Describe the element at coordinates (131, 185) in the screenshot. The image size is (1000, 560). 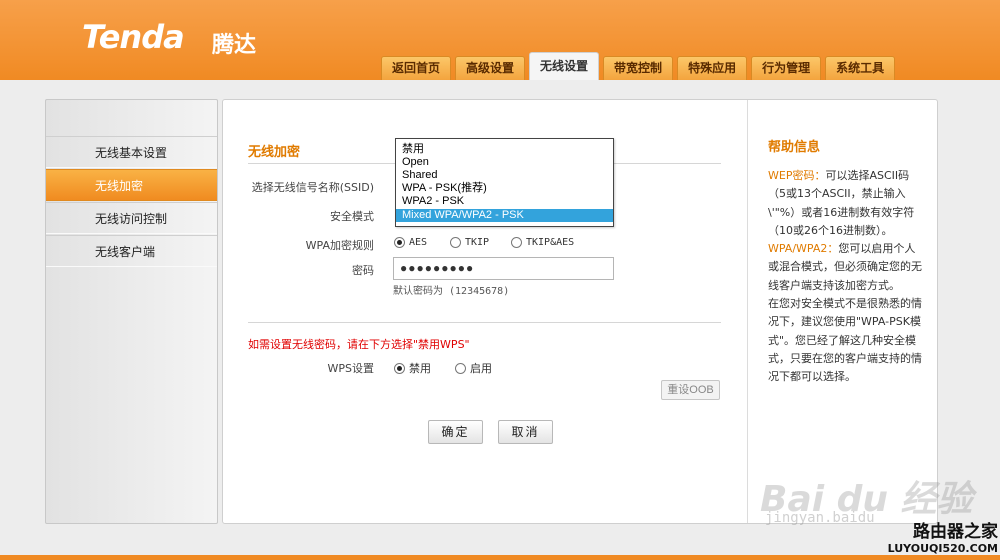
I see `sidebar-item-wireless-security: 无线加密` at that location.